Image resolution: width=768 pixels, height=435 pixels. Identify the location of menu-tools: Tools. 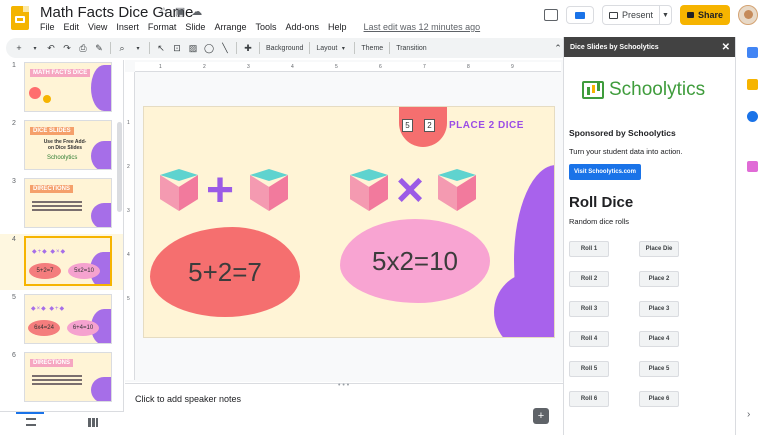
(265, 27).